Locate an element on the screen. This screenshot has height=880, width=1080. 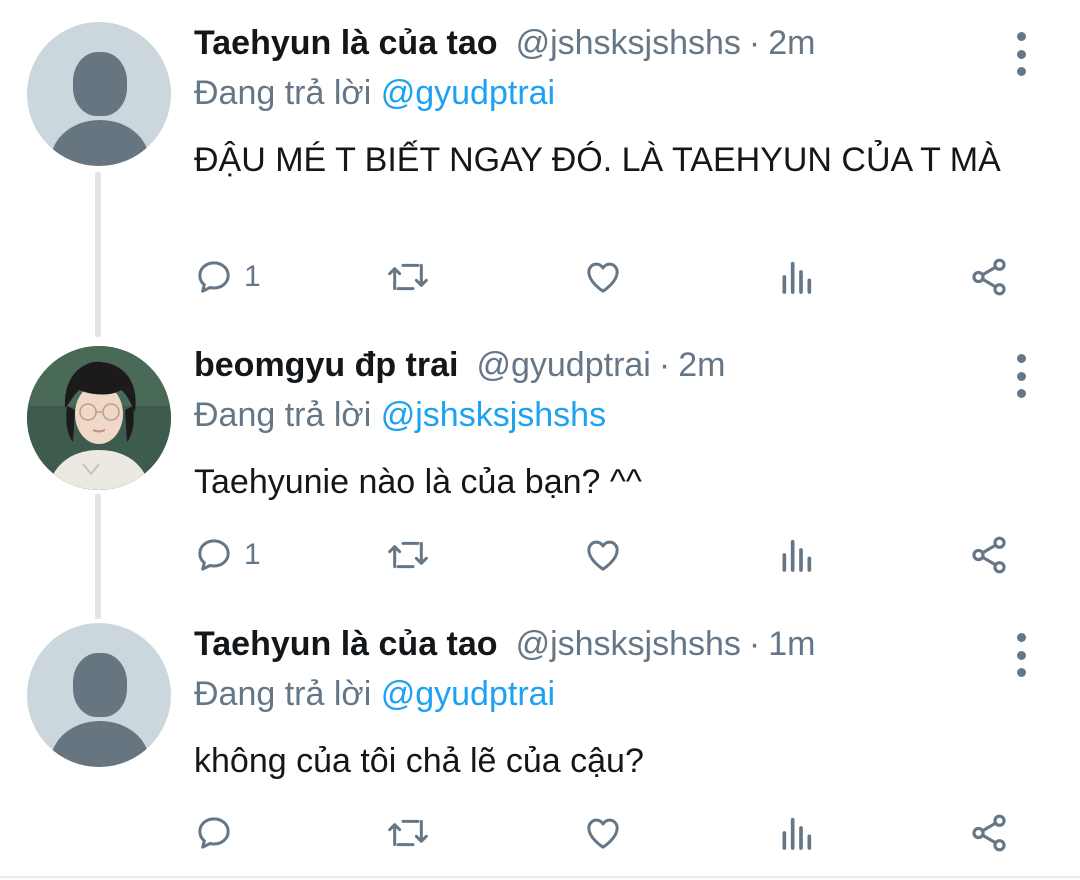
reply-button is located at coordinates (219, 833).